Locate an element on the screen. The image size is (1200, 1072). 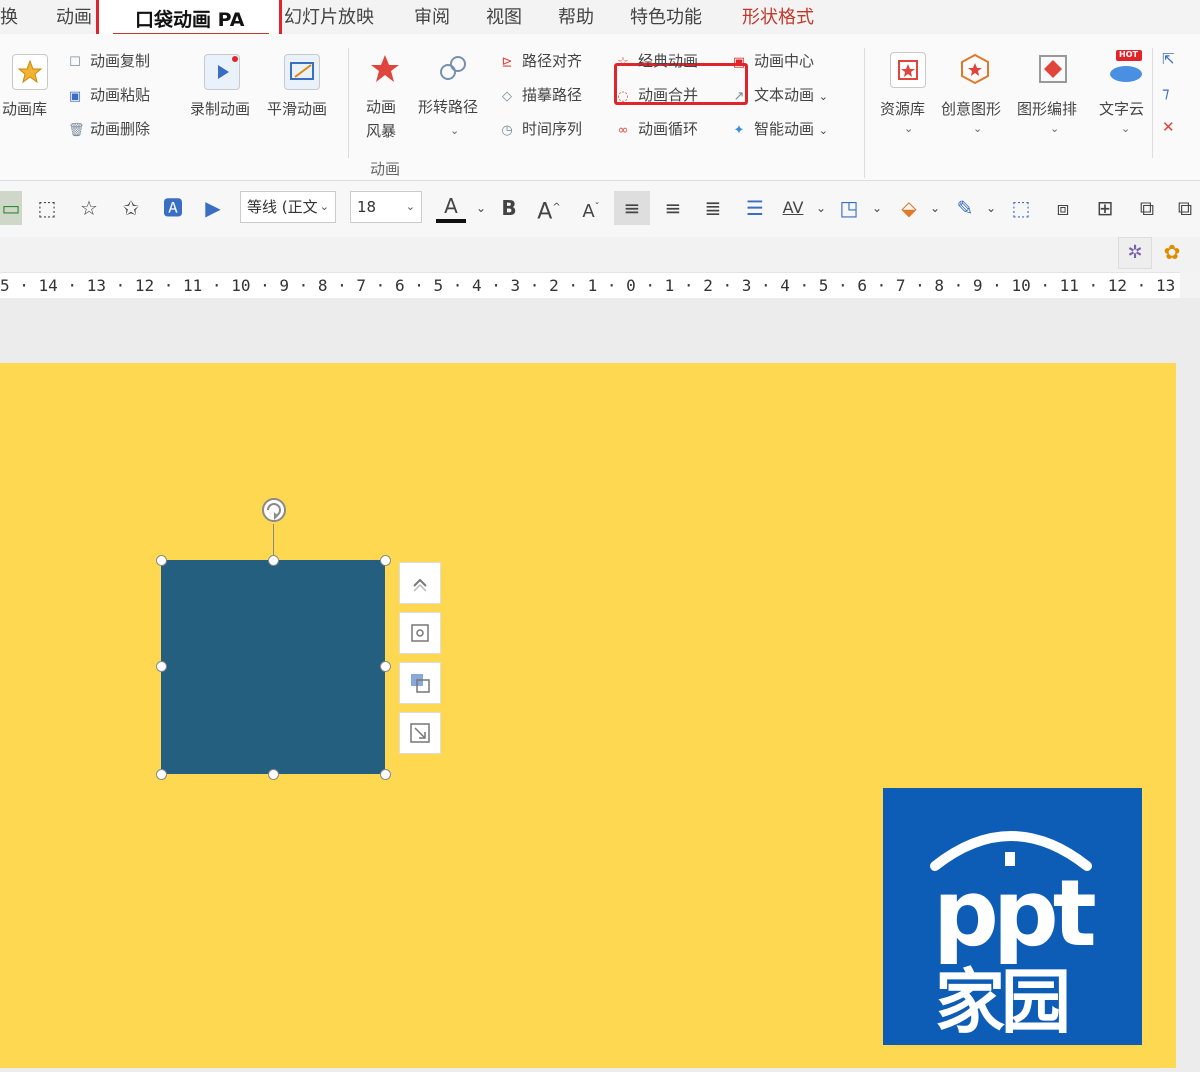
tab-view: 视图 is located at coordinates (504, 16).